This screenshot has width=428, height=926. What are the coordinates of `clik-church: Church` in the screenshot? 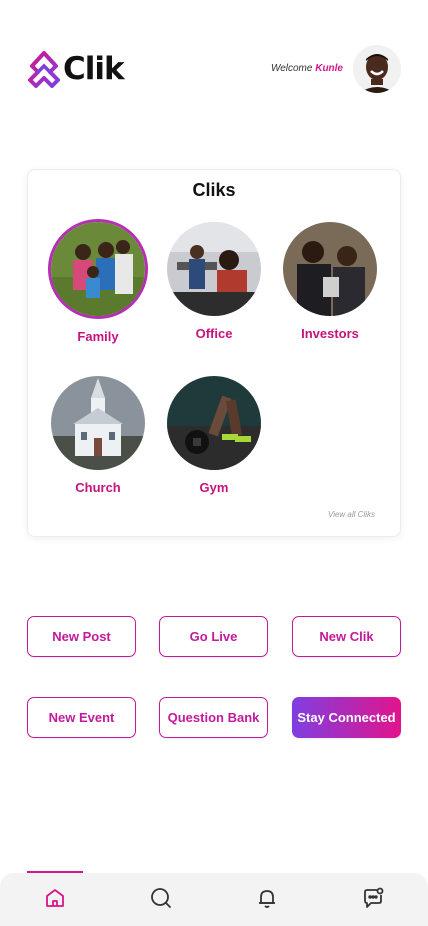 It's located at (98, 435).